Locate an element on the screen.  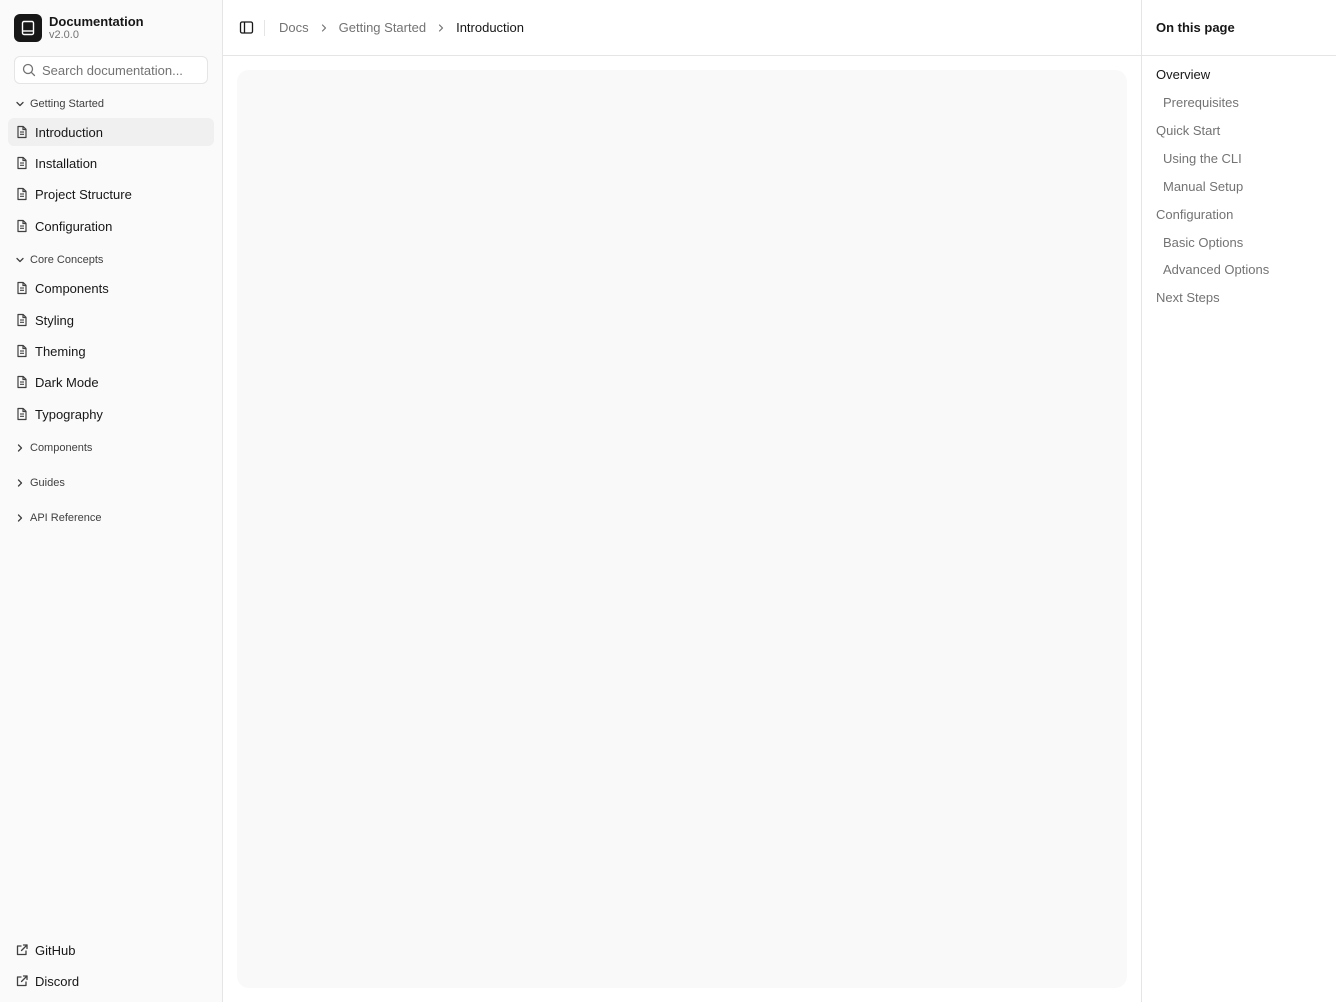
sidebar-item-typography: Typography is located at coordinates (111, 414).